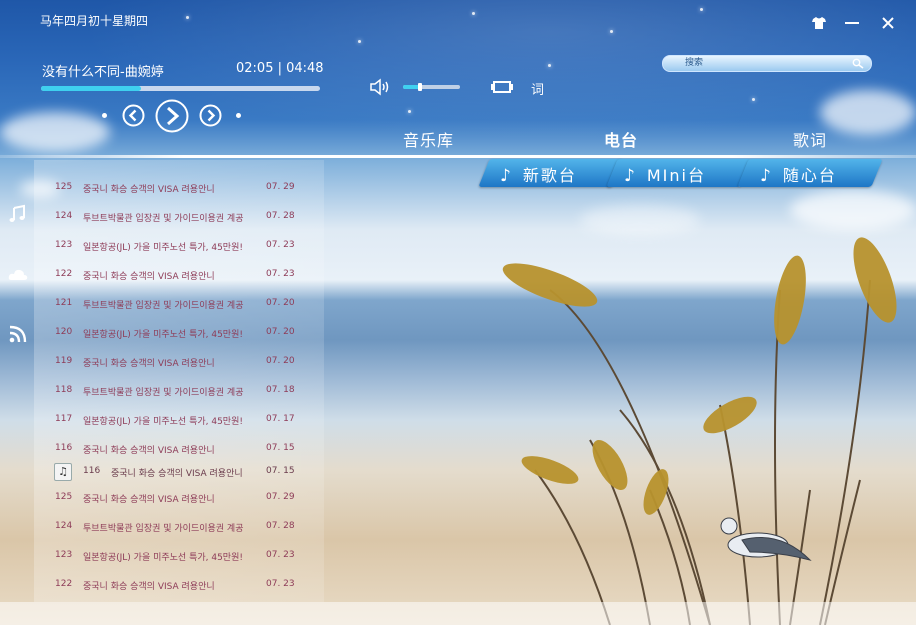 Image resolution: width=916 pixels, height=625 pixels. Describe the element at coordinates (18, 214) in the screenshot. I see `music-note-icon` at that location.